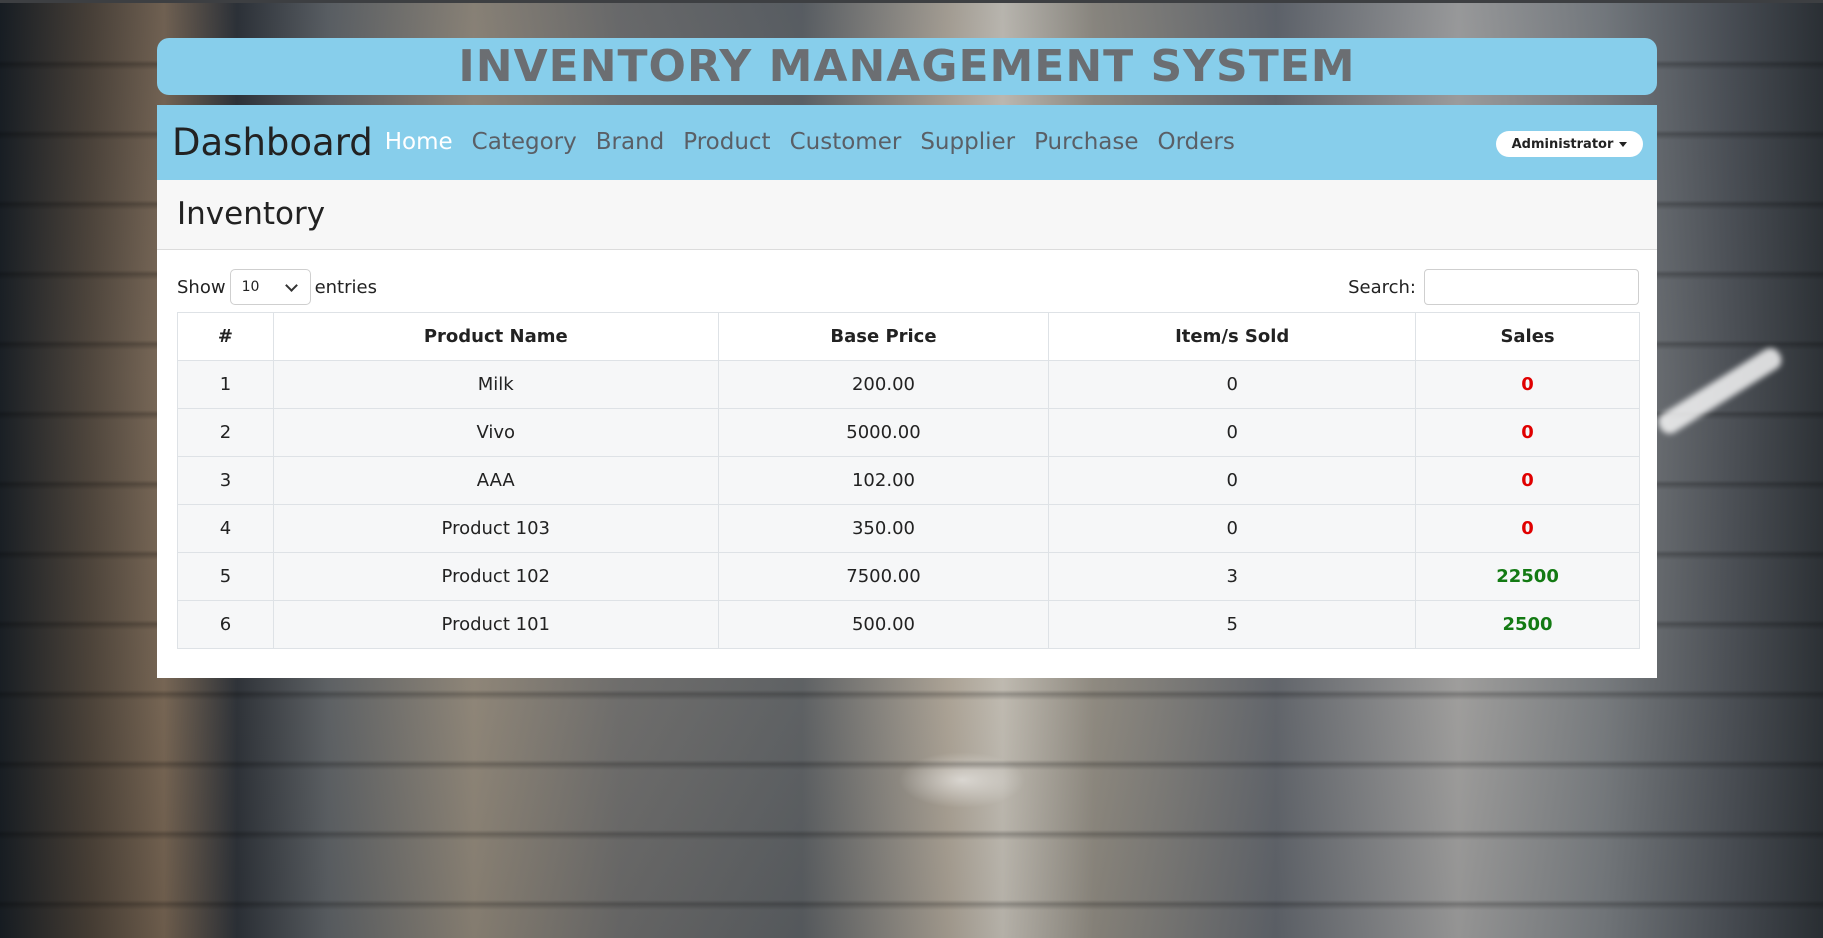 This screenshot has height=938, width=1823. What do you see at coordinates (1623, 144) in the screenshot?
I see `caret-down-icon` at bounding box center [1623, 144].